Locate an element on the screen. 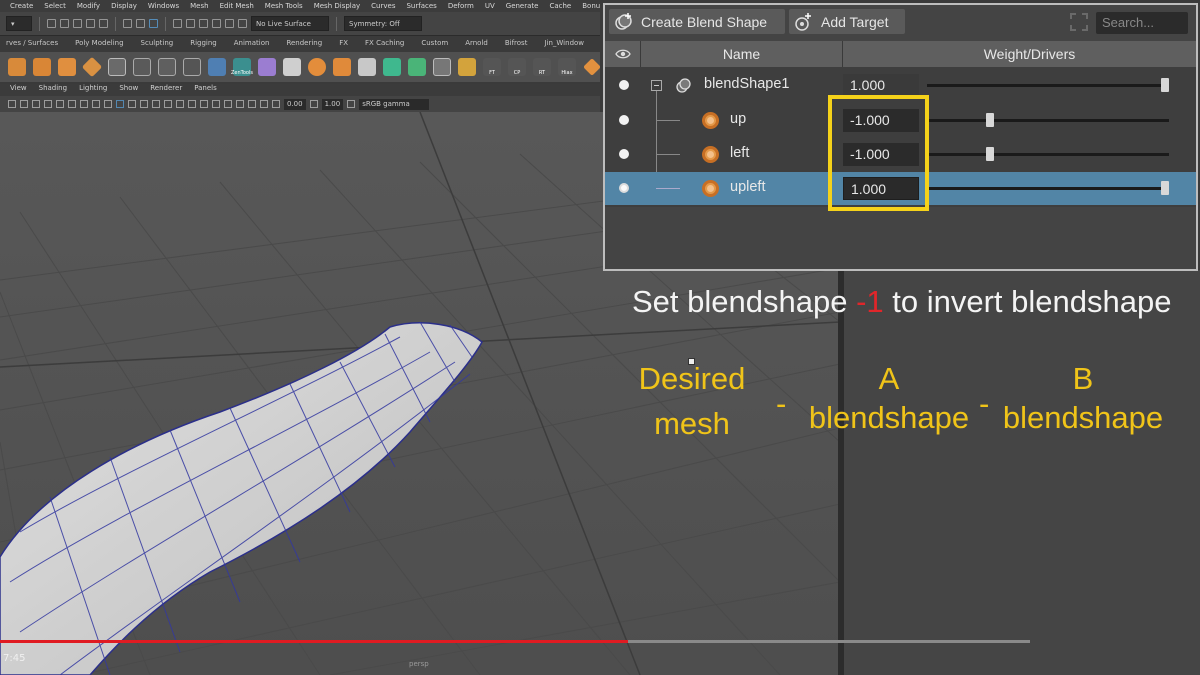 The image size is (1200, 675). image-plane-icon is located at coordinates (48, 104).